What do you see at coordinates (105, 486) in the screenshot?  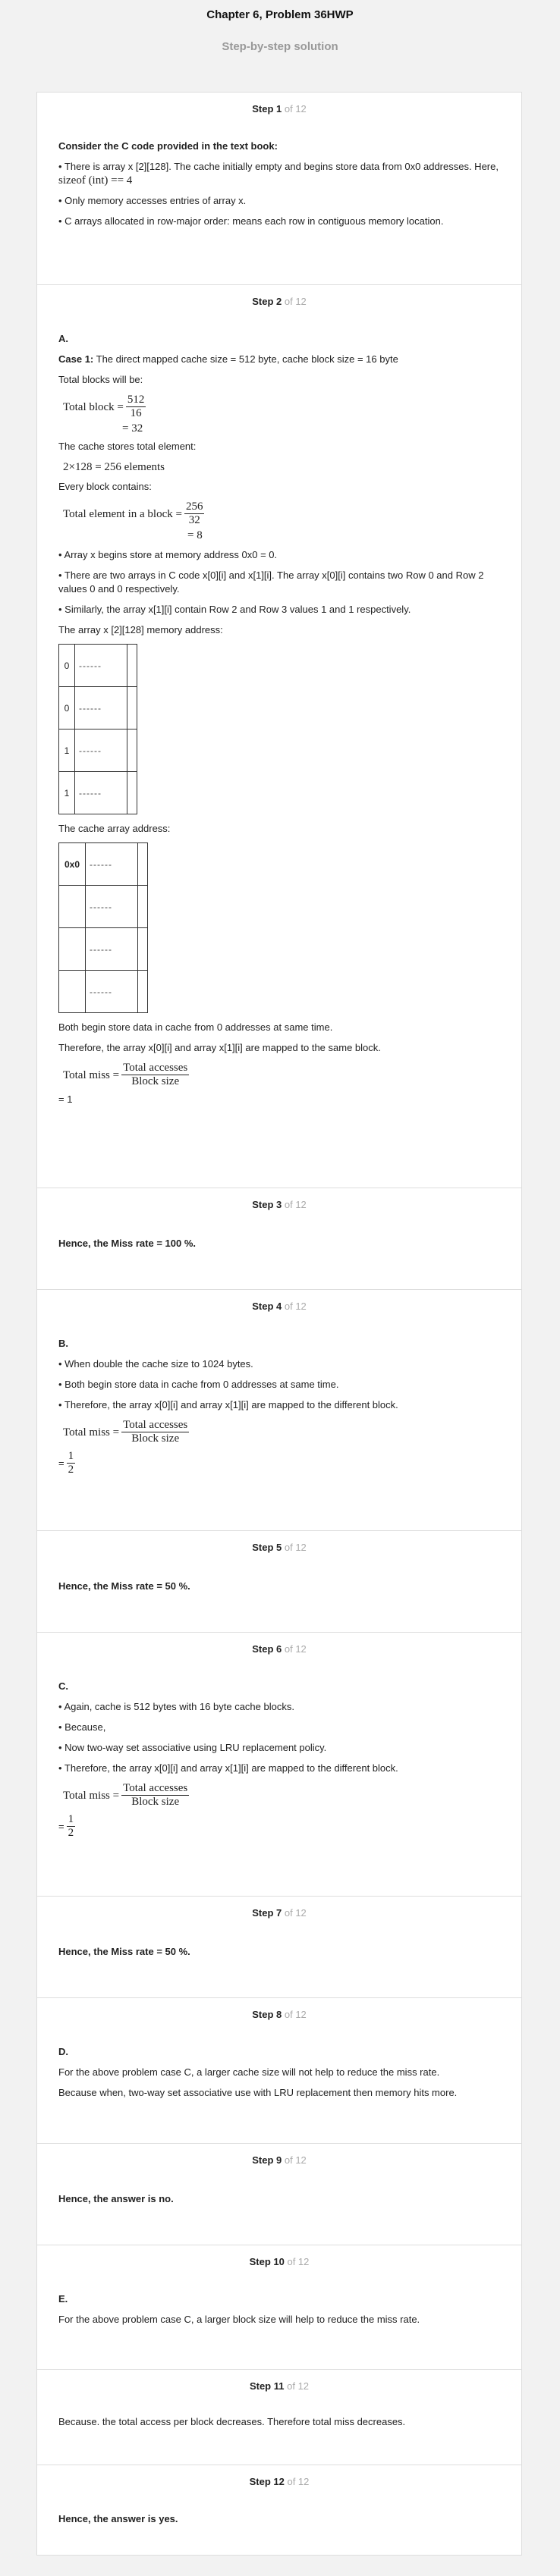 I see `text-line: Every block contains:` at bounding box center [105, 486].